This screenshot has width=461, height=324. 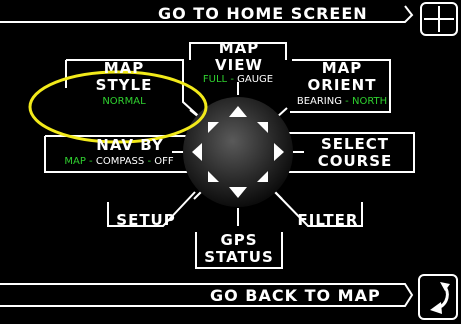 What do you see at coordinates (146, 220) in the screenshot?
I see `setup-option: SETUP` at bounding box center [146, 220].